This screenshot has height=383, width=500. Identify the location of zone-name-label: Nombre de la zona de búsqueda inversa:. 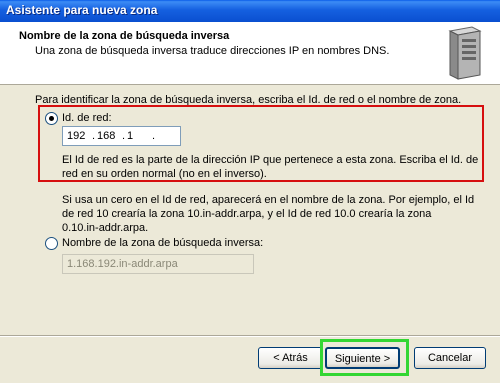
(163, 243).